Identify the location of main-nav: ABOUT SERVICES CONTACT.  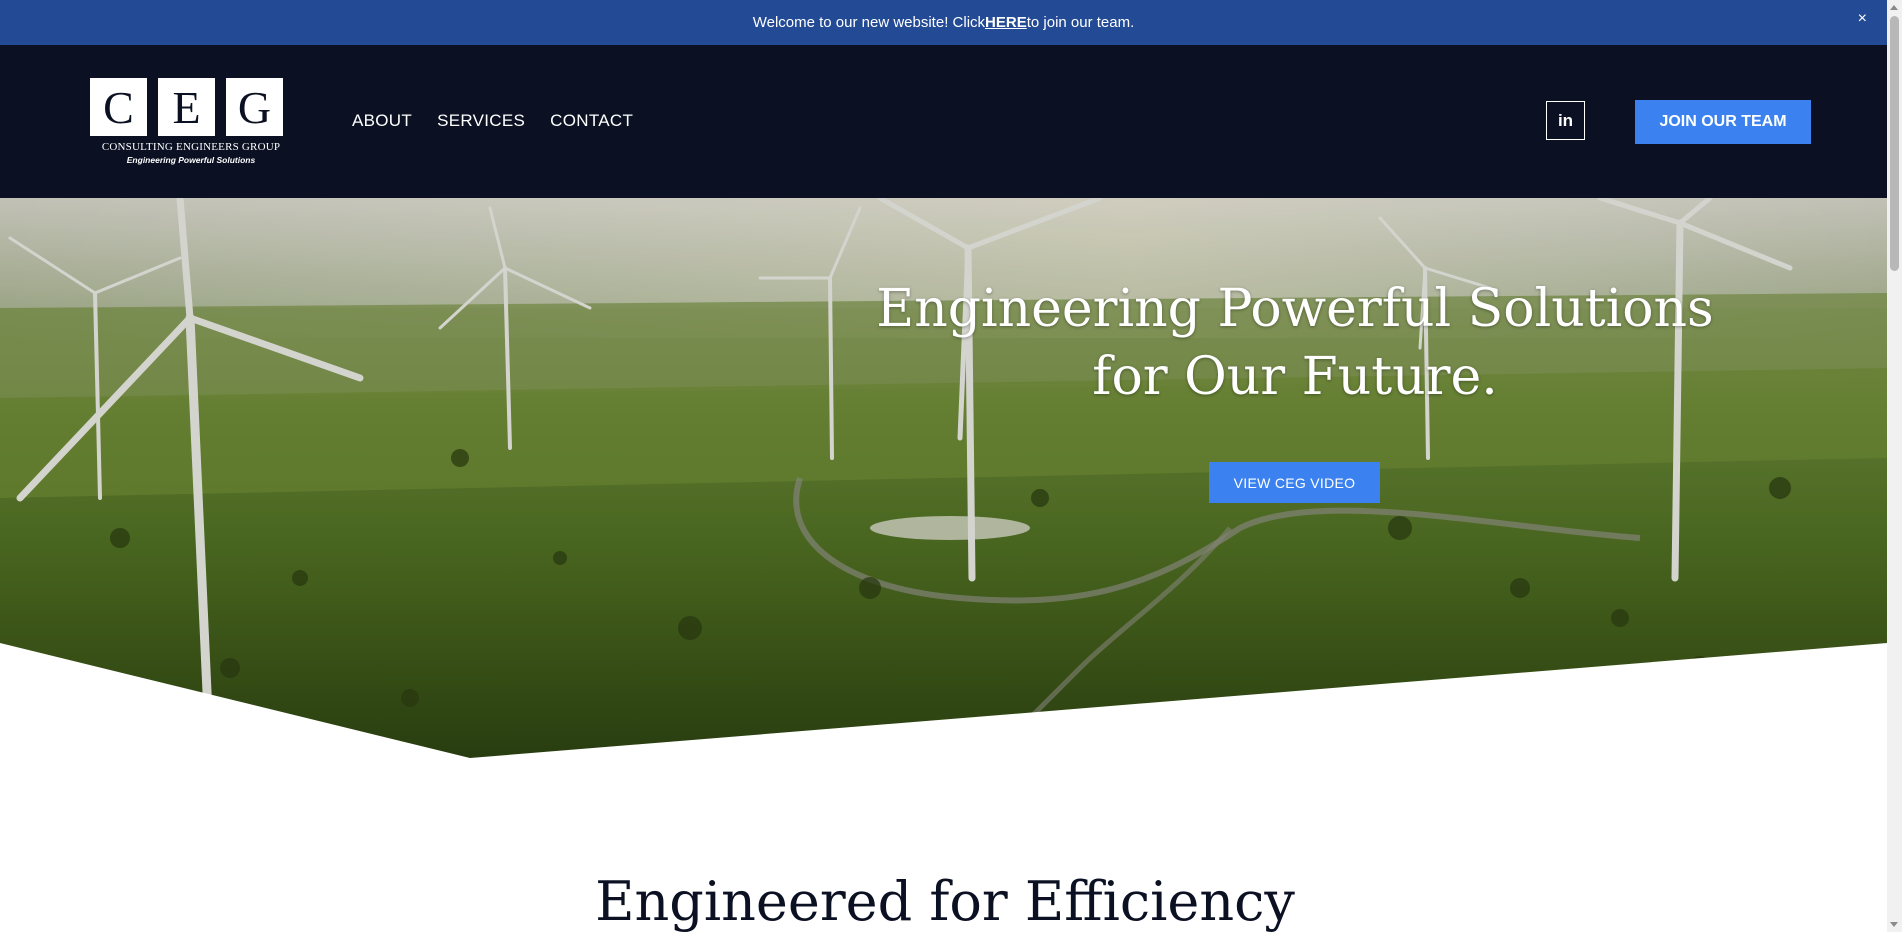
(492, 121).